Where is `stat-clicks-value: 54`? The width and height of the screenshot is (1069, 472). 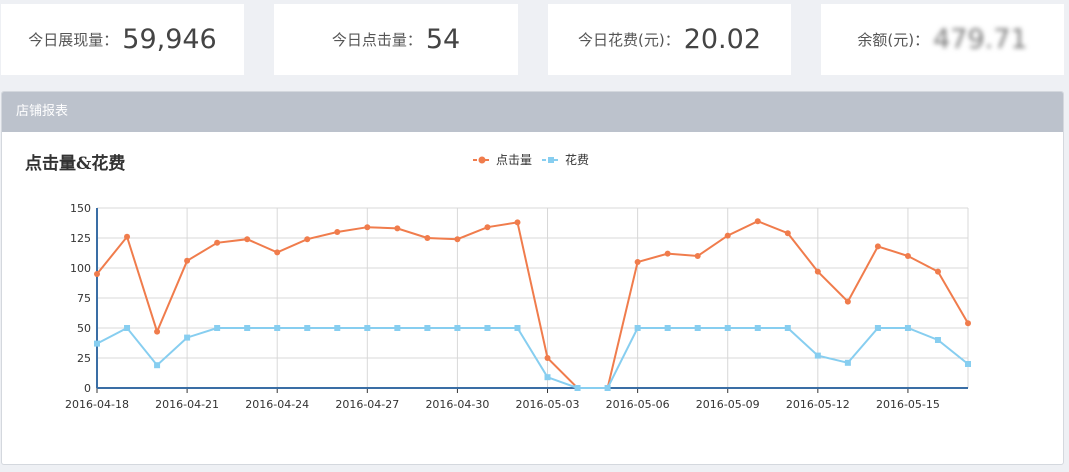
stat-clicks-value: 54 is located at coordinates (443, 39).